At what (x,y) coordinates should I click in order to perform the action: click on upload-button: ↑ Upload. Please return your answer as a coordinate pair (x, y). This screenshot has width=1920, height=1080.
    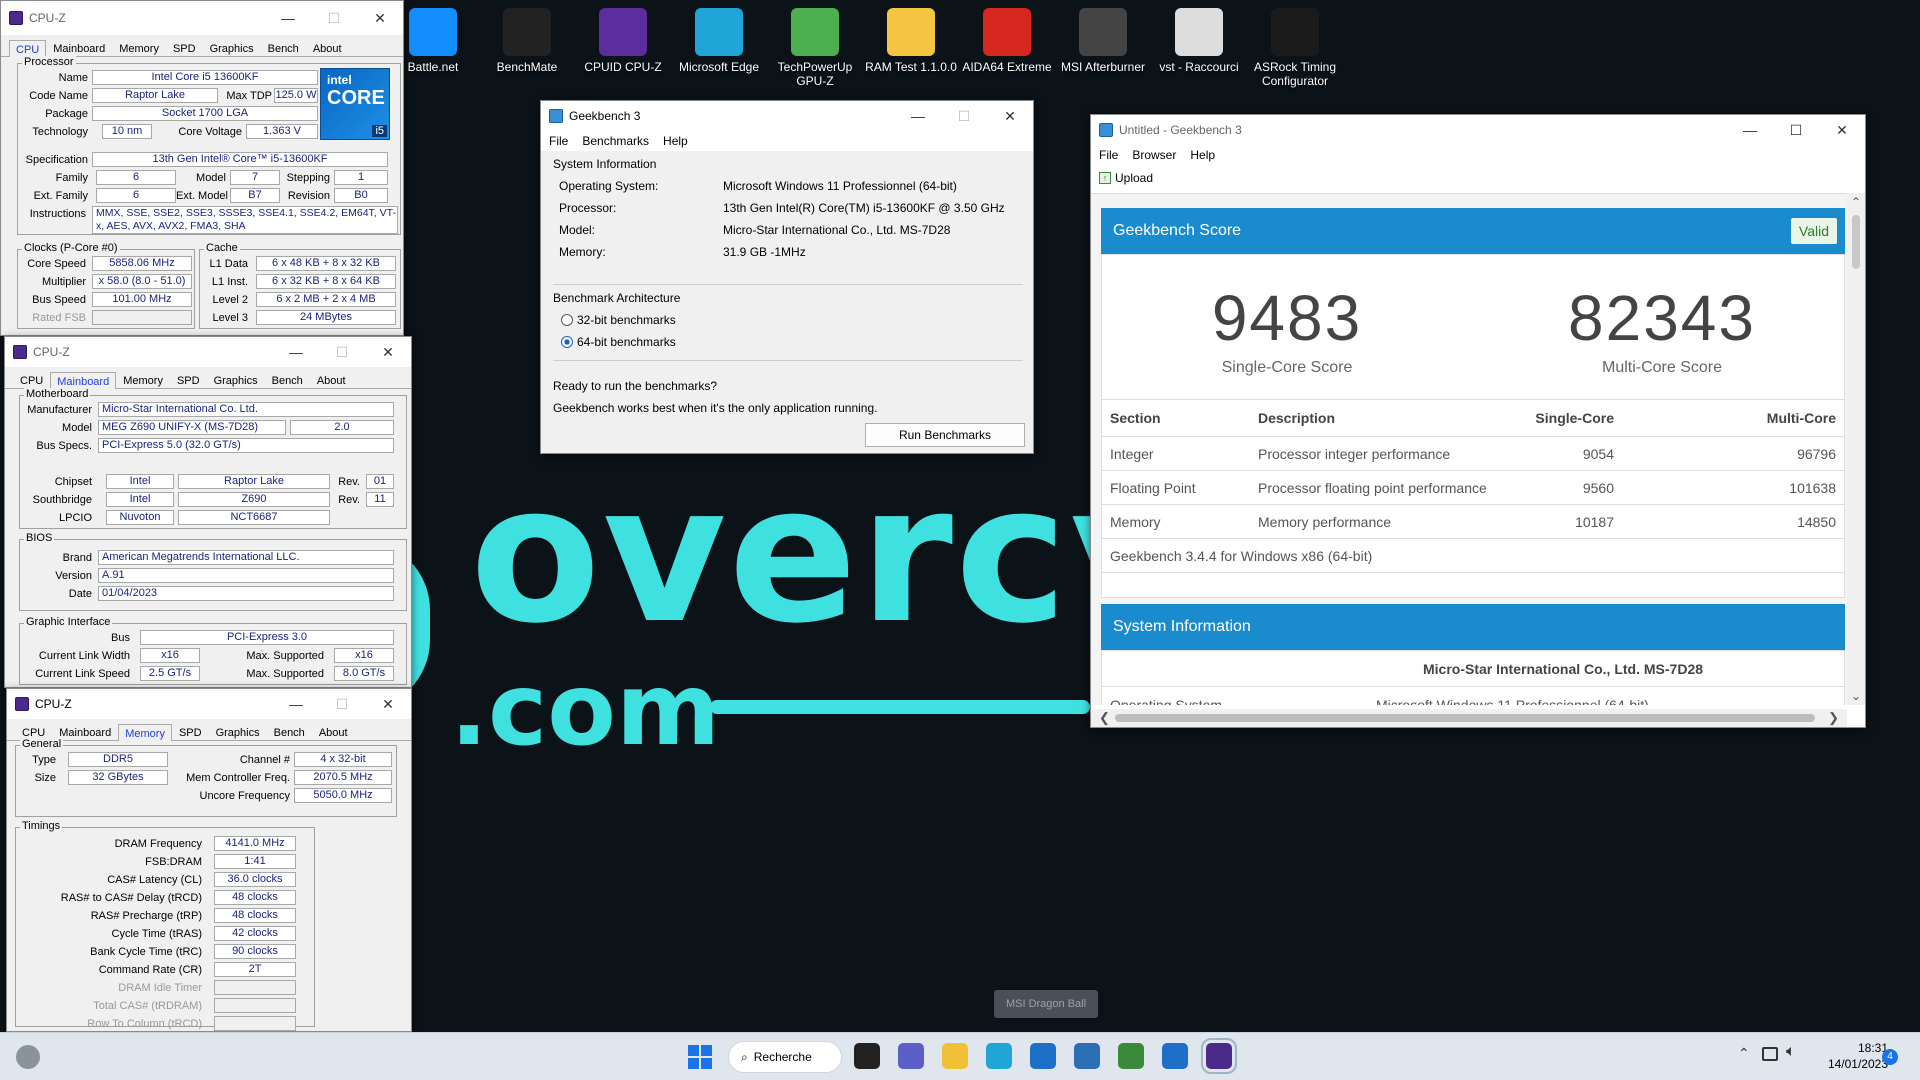
    Looking at the image, I should click on (1126, 178).